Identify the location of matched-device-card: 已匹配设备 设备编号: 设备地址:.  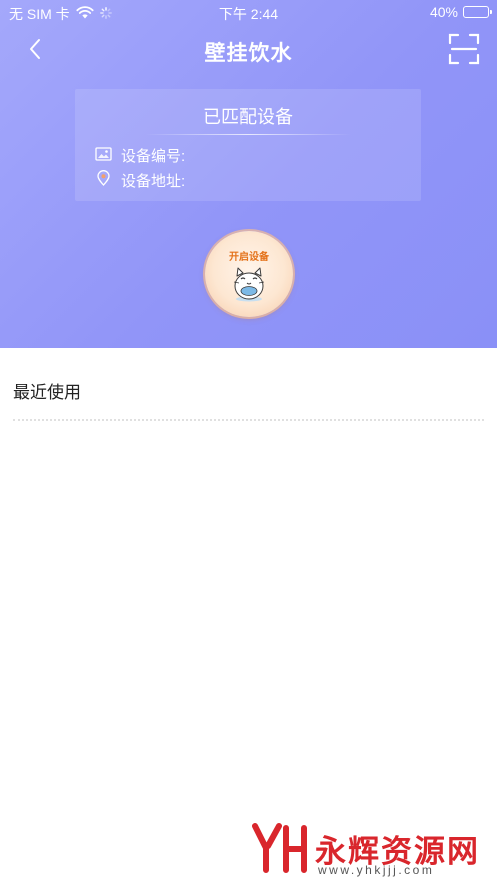
(248, 145).